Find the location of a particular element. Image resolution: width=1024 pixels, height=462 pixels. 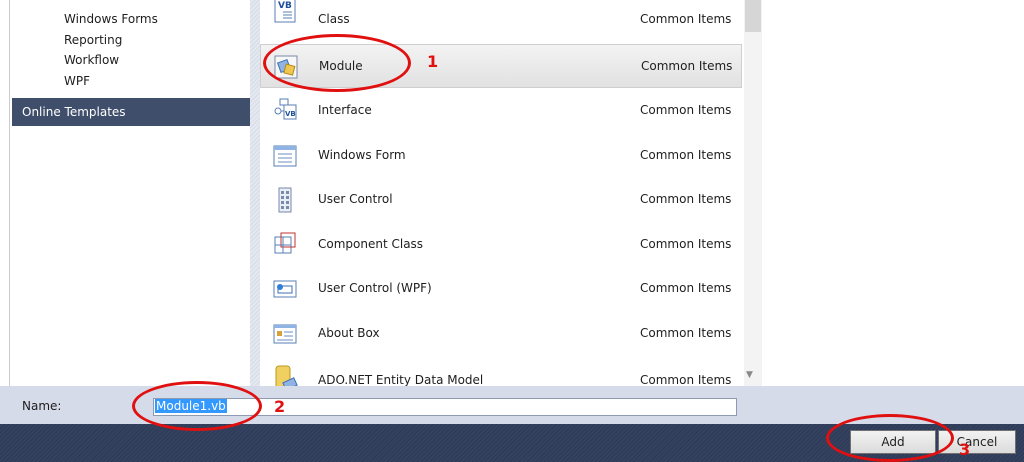

tree-item-workflow: Workflow is located at coordinates (91, 60).